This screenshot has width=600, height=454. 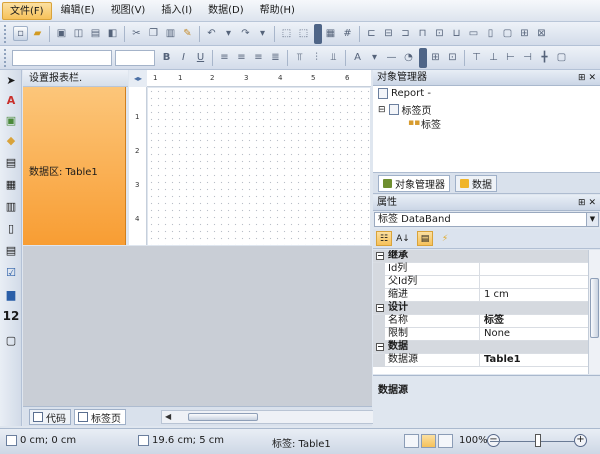 What do you see at coordinates (11, 272) in the screenshot?
I see `checkbox-object-icon: ☑` at bounding box center [11, 272].